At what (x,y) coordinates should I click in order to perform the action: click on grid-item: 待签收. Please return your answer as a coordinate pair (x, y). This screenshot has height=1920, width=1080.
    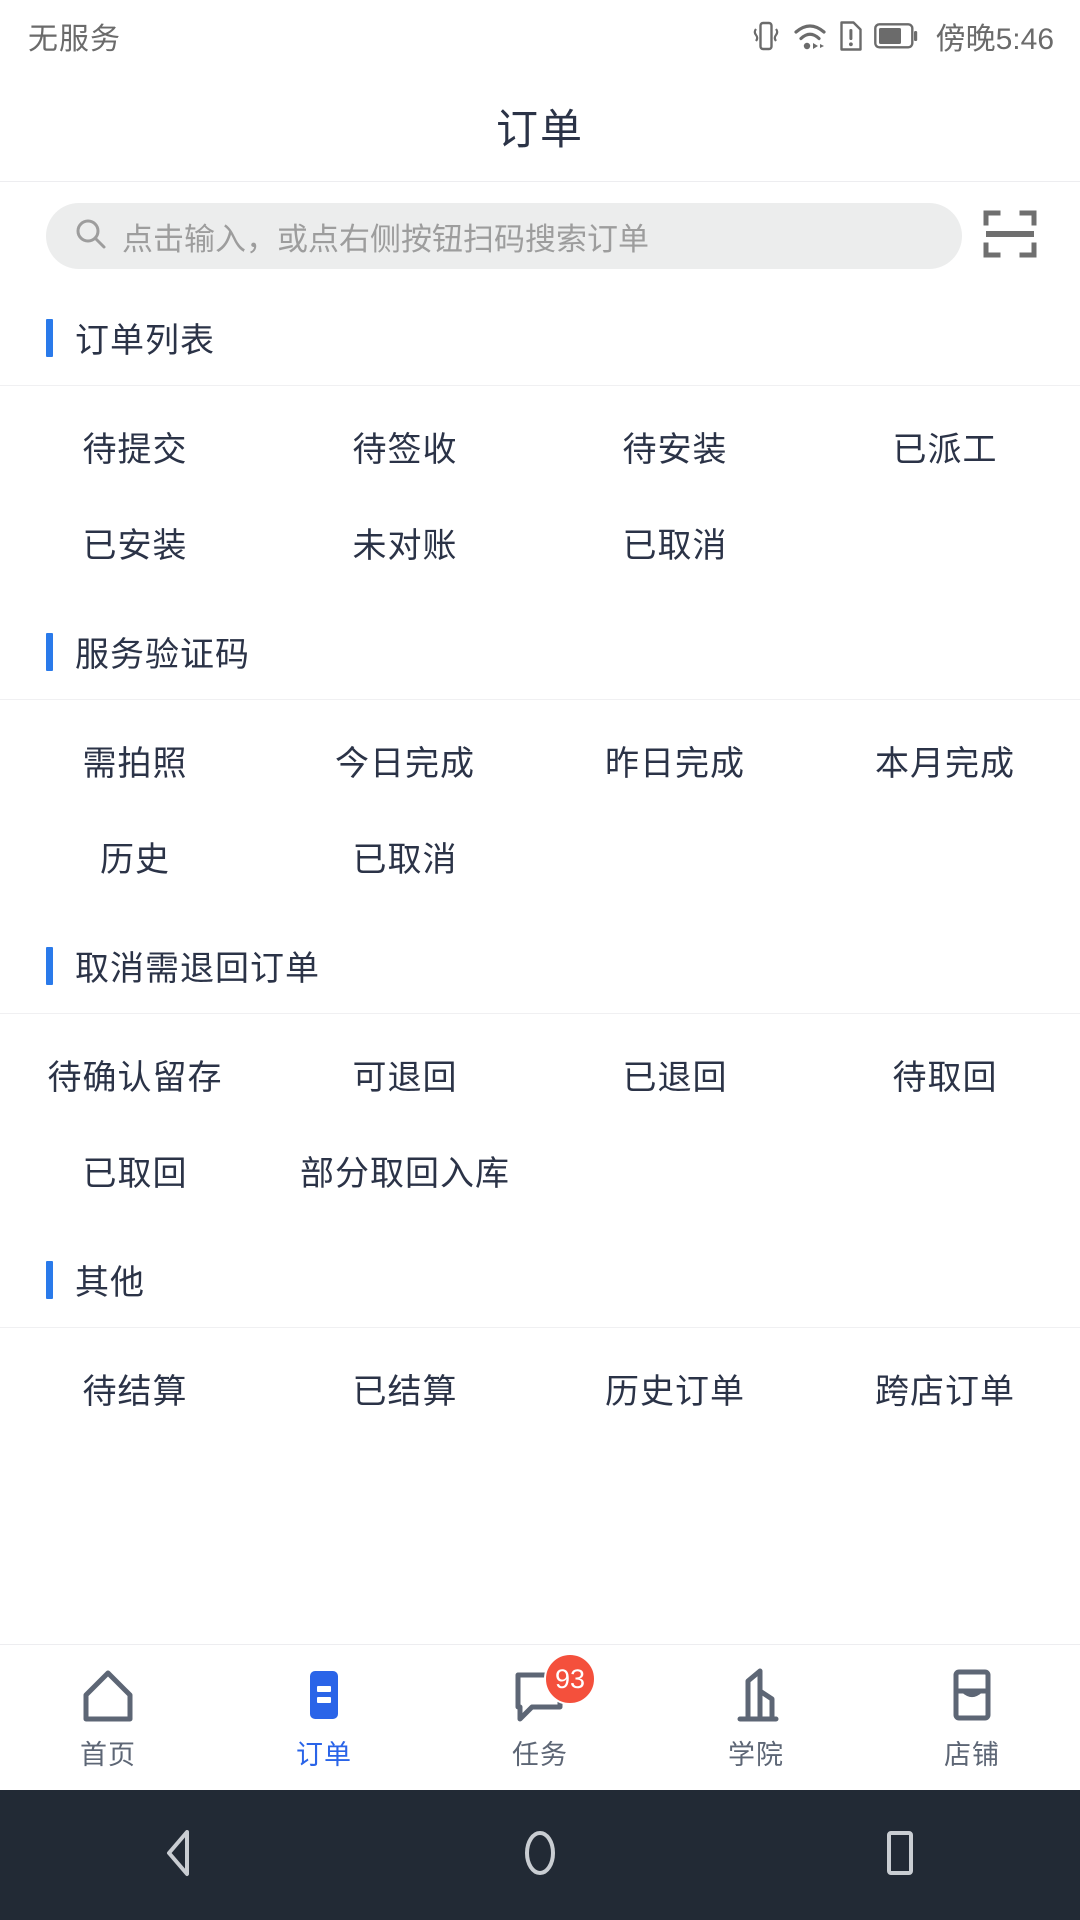
    Looking at the image, I should click on (405, 446).